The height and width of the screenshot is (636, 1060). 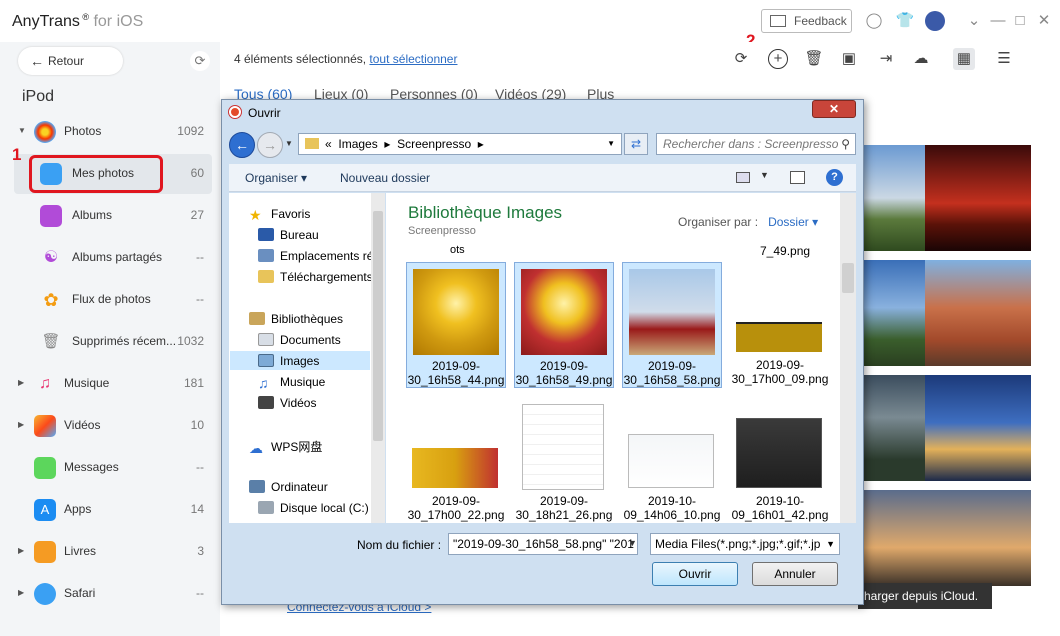 What do you see at coordinates (113, 132) in the screenshot?
I see `sidebar-item-photos: ▼ Photos 1092` at bounding box center [113, 132].